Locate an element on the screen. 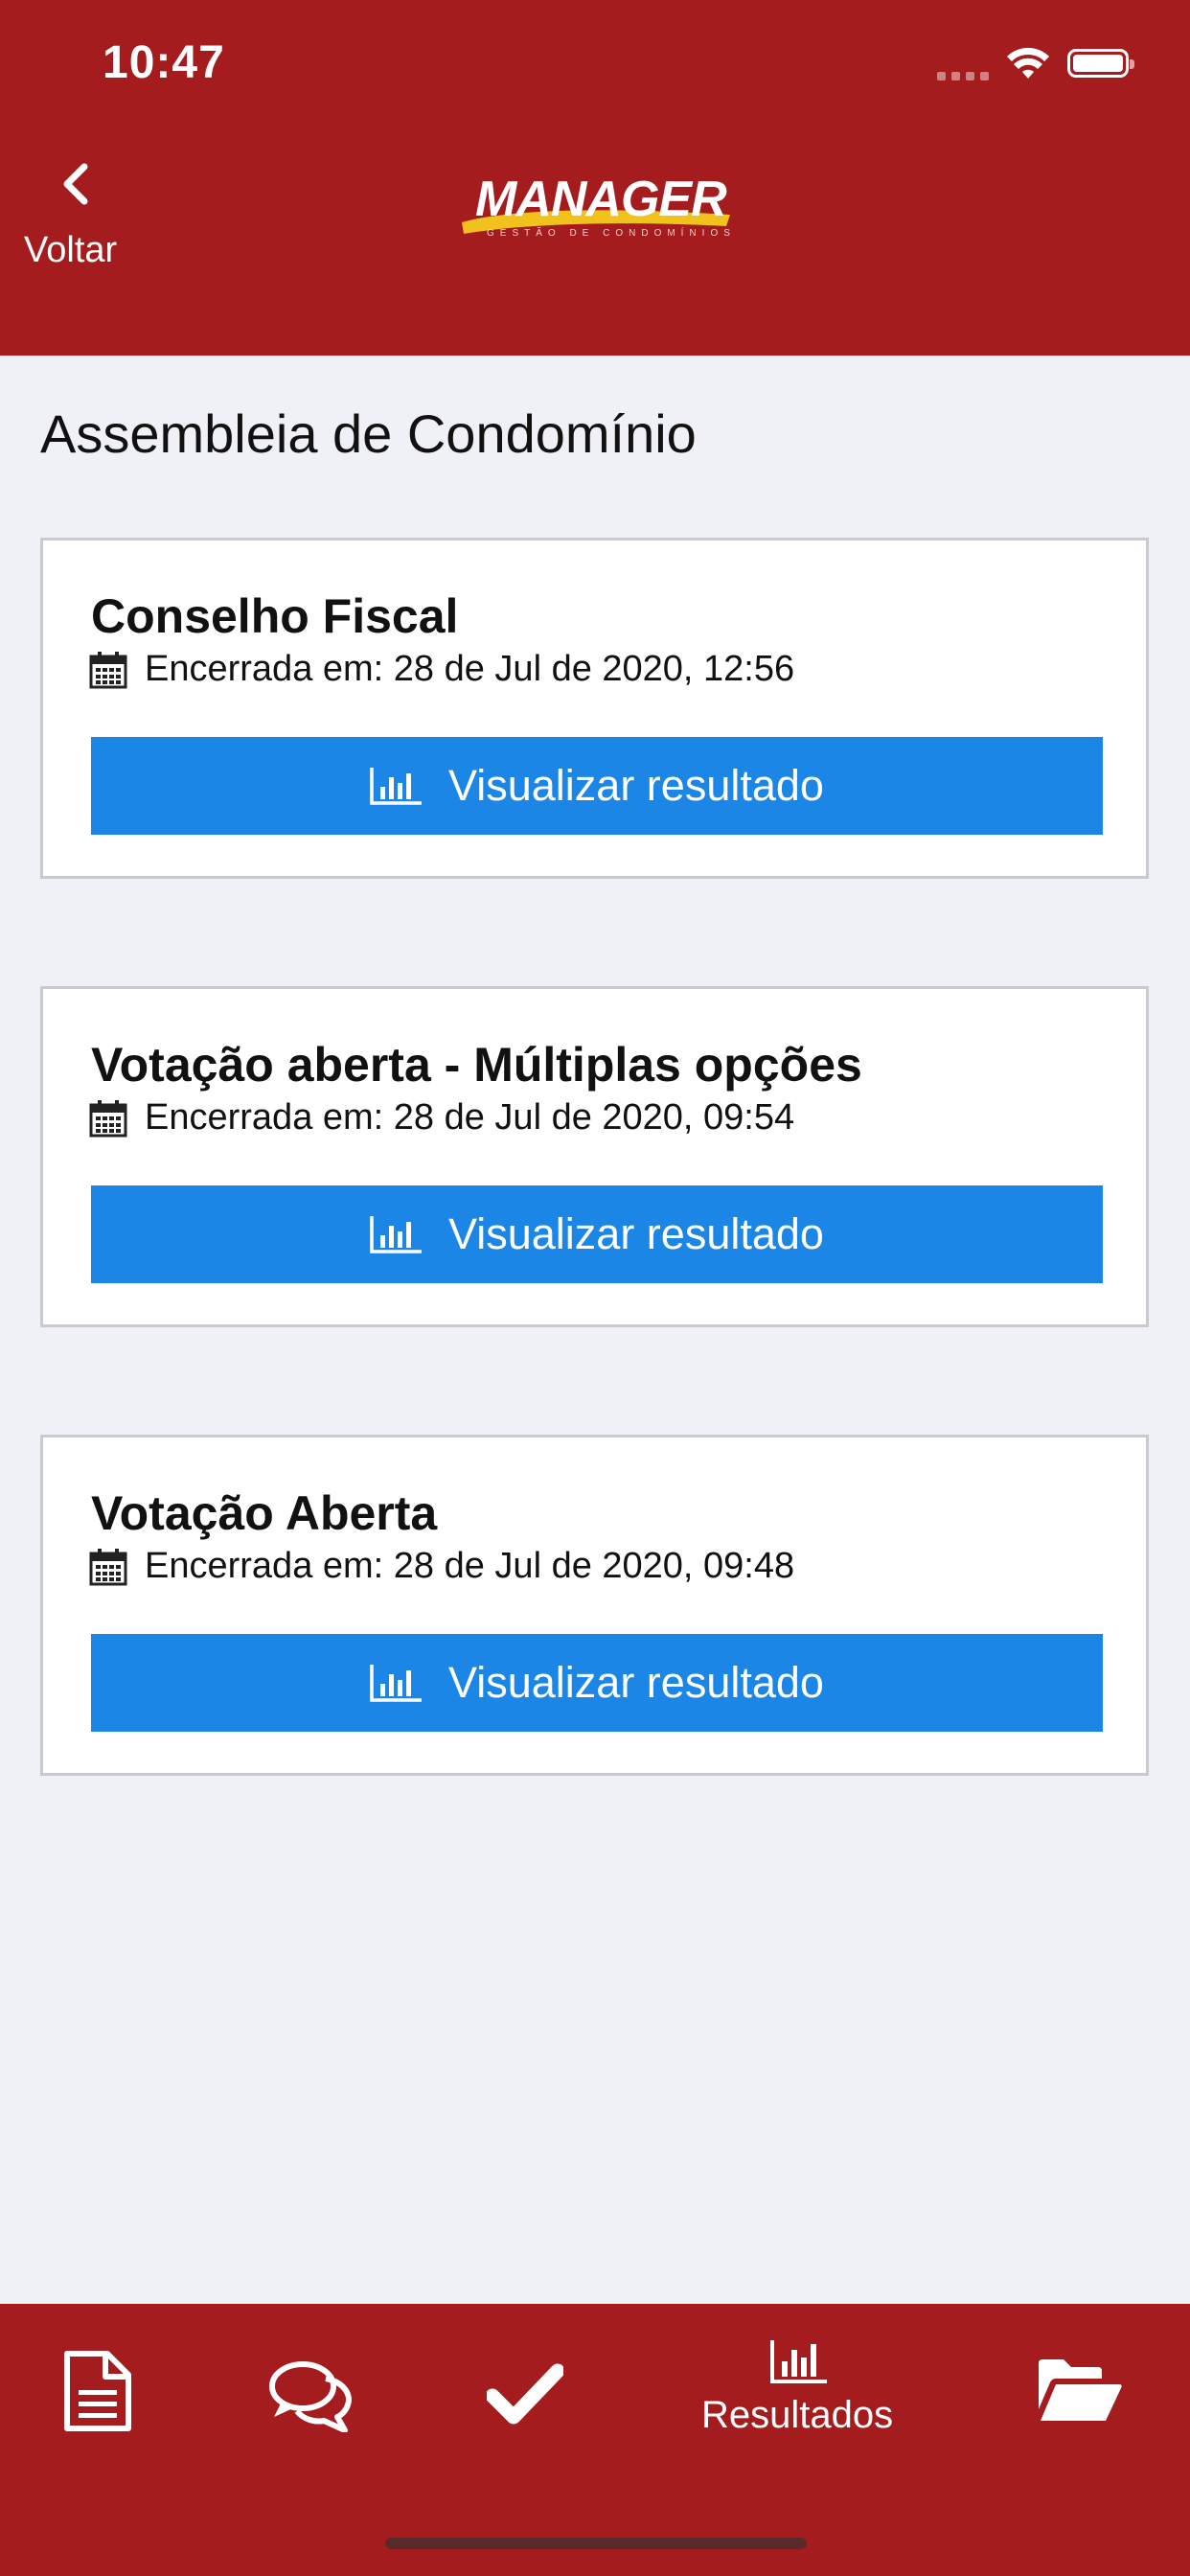 This screenshot has width=1190, height=2576. card-title: Votação Aberta is located at coordinates (264, 1513).